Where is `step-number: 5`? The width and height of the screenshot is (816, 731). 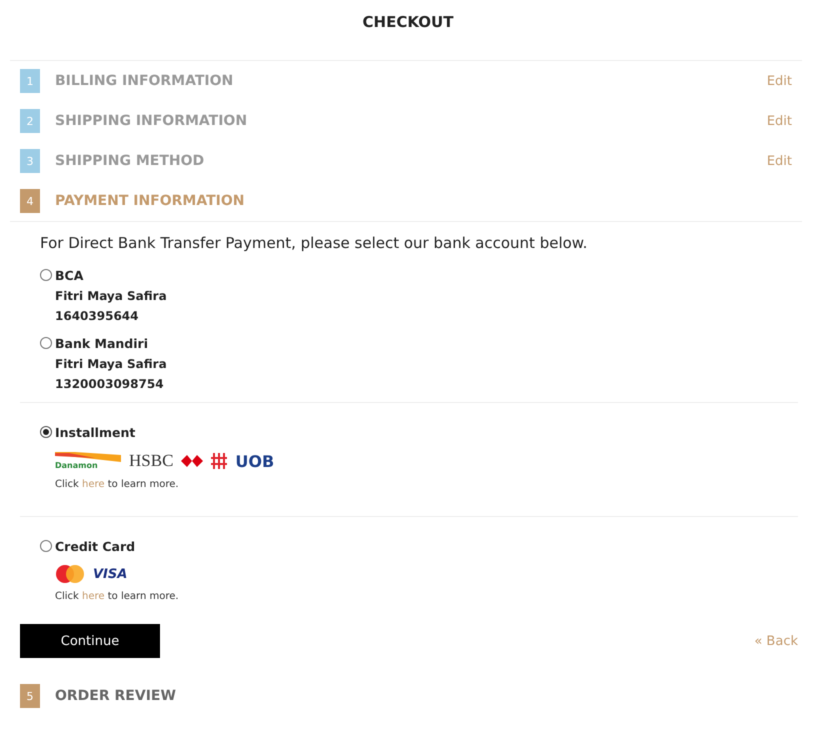 step-number: 5 is located at coordinates (30, 696).